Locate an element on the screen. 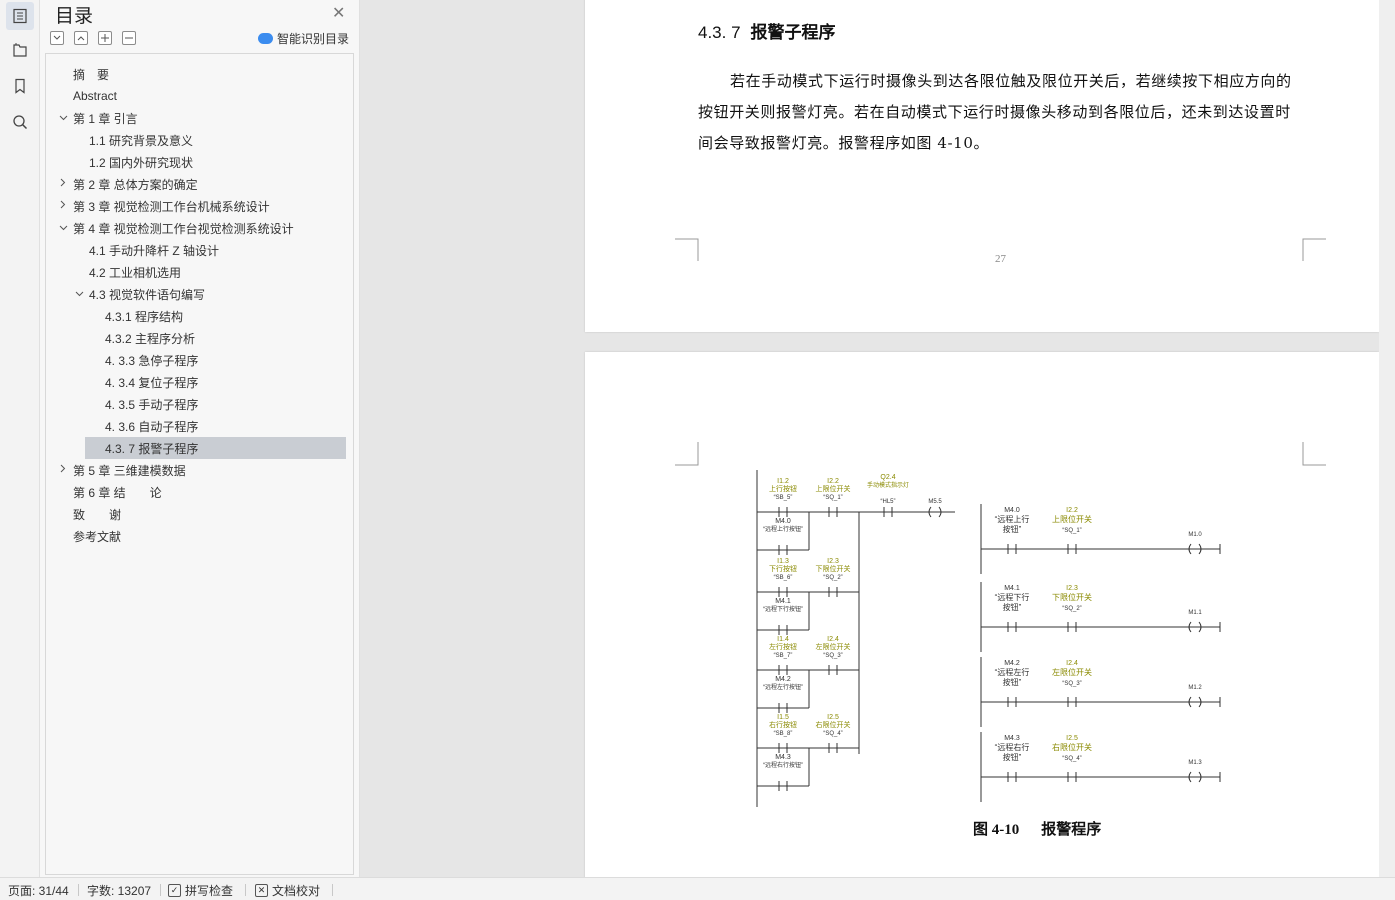 This screenshot has height=900, width=1395. toc-item: 第 1 章 引言 is located at coordinates (98, 118).